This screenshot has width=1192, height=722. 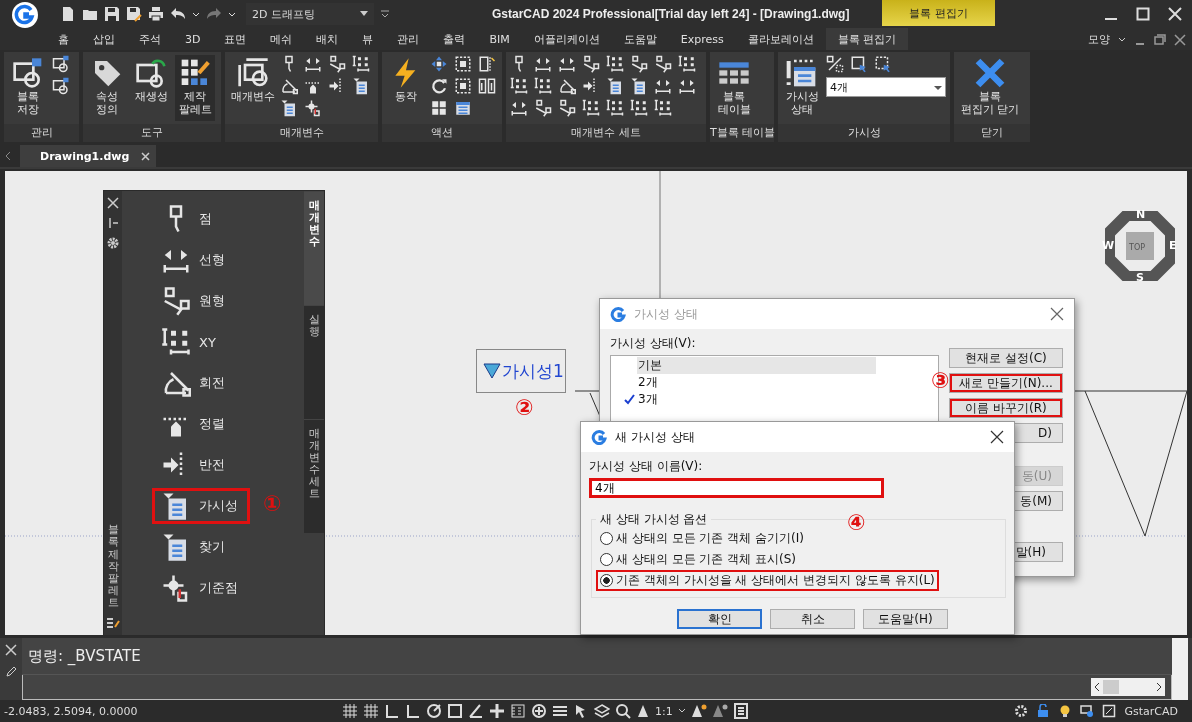 I want to click on group-label: 새 상태 가시성 옵션, so click(x=654, y=519).